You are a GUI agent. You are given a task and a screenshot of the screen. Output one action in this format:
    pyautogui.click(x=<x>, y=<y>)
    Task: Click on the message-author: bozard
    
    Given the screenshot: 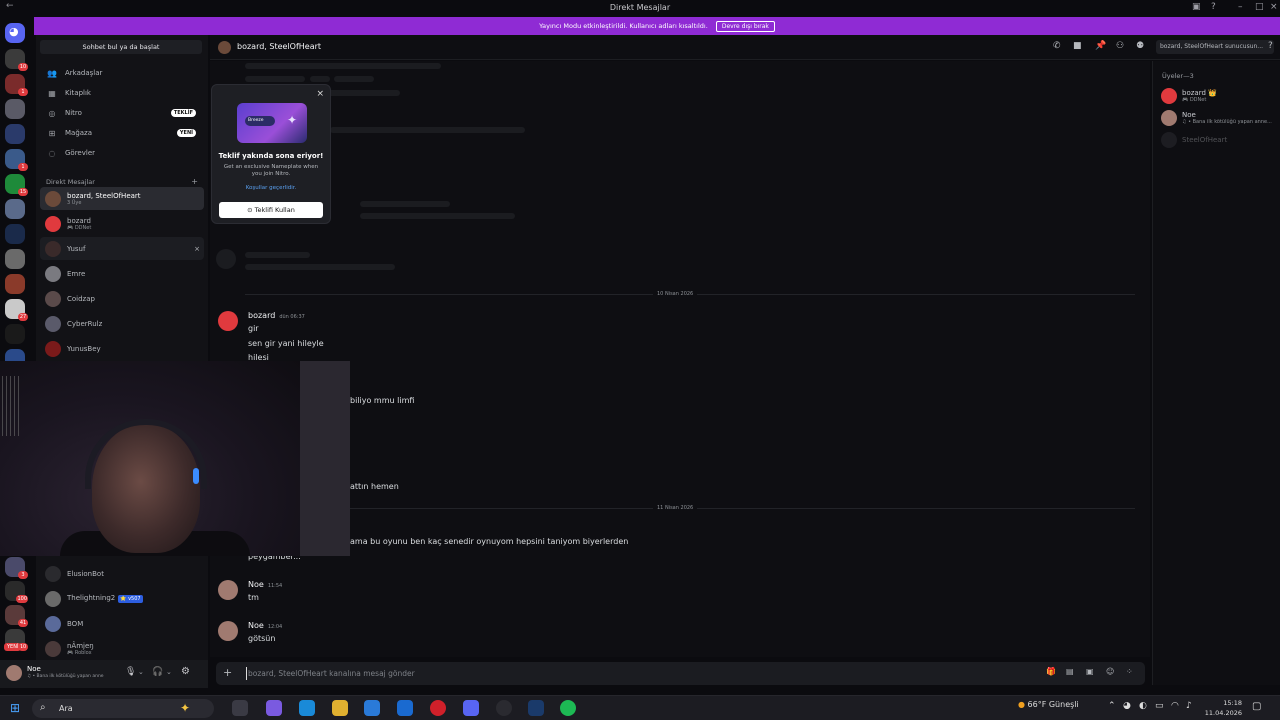 What is the action you would take?
    pyautogui.click(x=261, y=315)
    